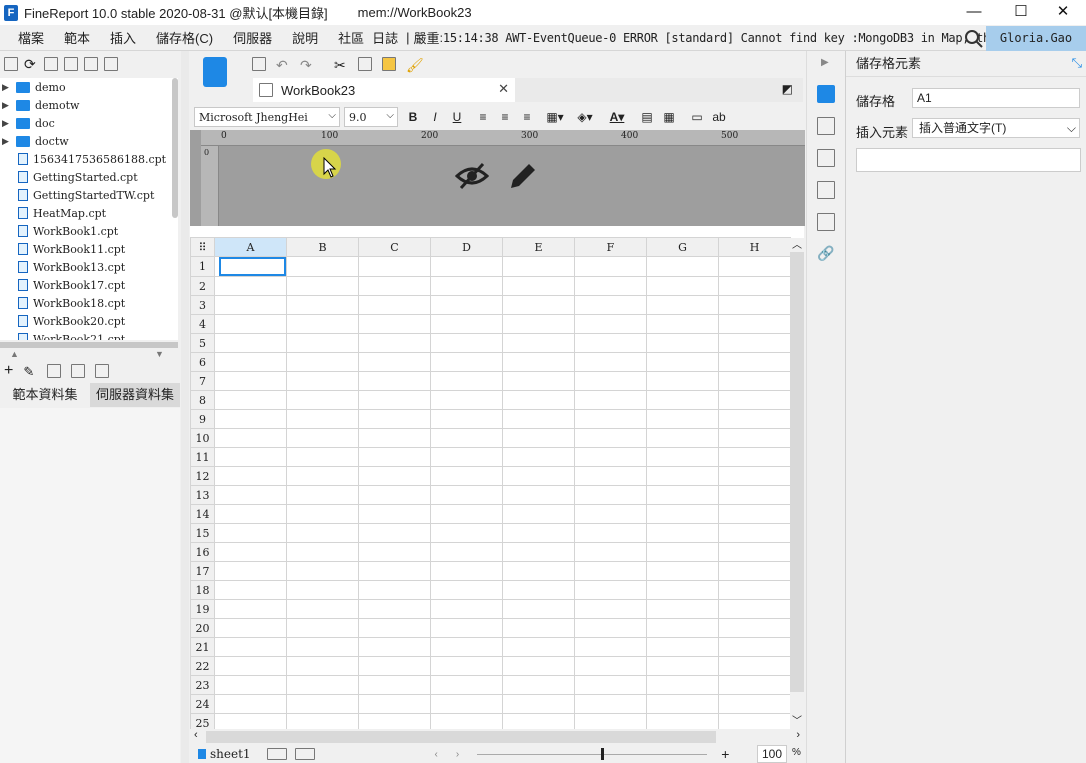  I want to click on link-icon: 🔗, so click(826, 254).